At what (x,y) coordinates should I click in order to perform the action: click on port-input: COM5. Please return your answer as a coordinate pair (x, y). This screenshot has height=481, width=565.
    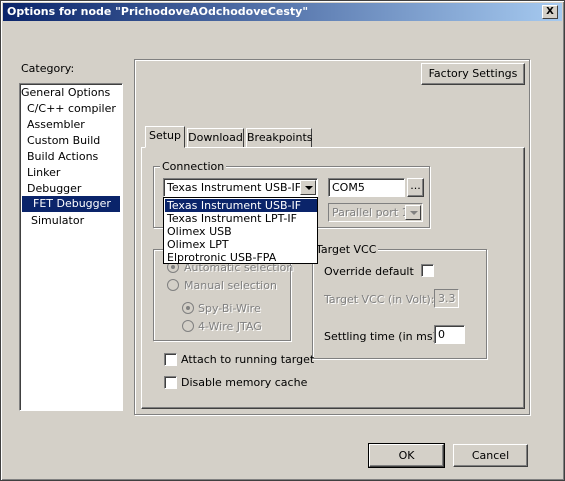
    Looking at the image, I should click on (366, 187).